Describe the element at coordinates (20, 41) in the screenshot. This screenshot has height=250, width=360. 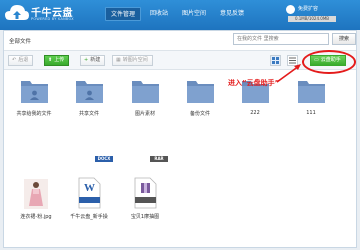
I see `breadcrumb: 全部文件` at that location.